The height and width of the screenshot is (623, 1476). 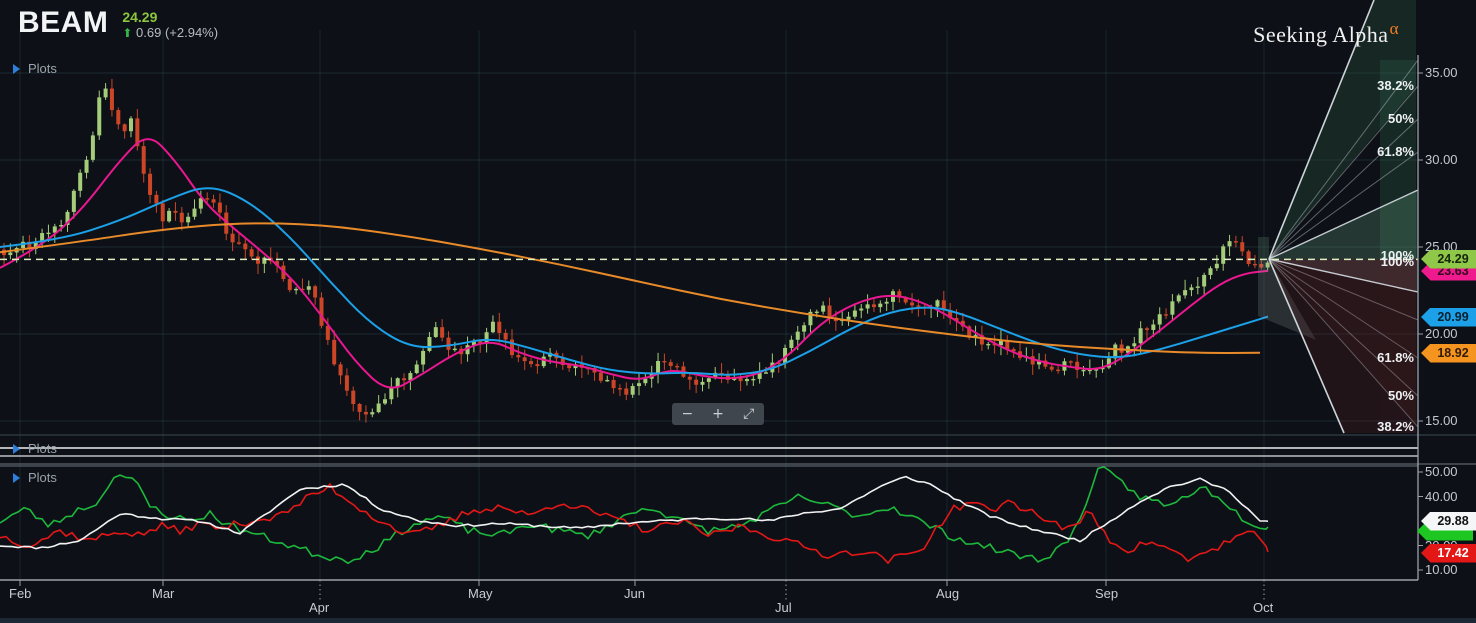 I want to click on oscillator-axis-tick: 40.00, so click(x=1441, y=496).